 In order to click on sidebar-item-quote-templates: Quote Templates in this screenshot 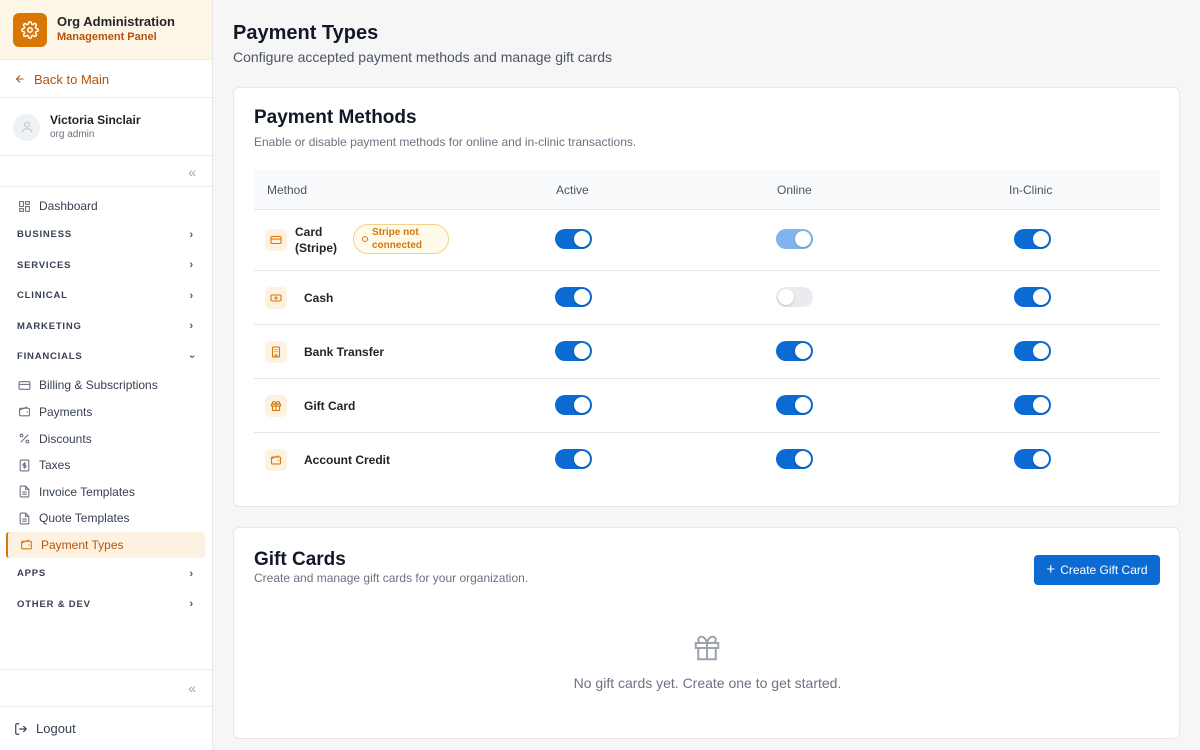, I will do `click(106, 518)`.